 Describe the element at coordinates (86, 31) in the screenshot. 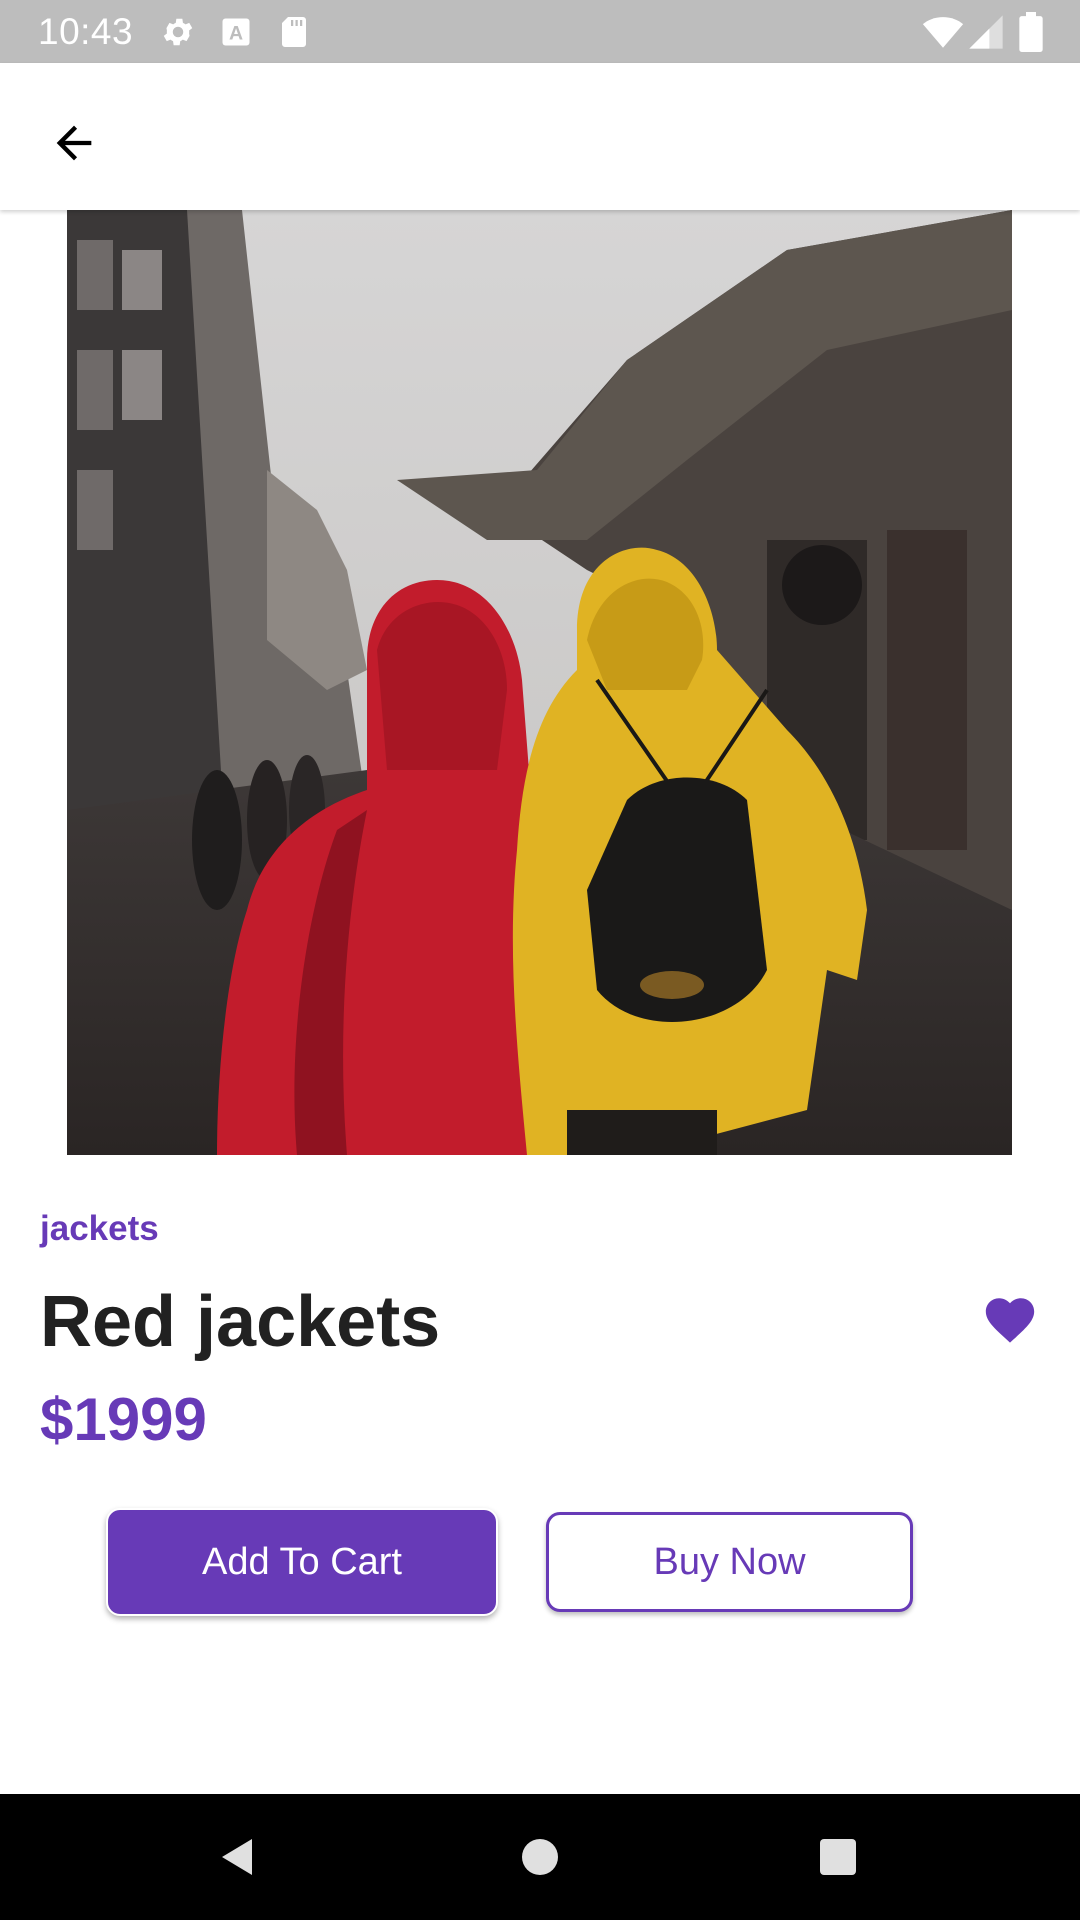

I see `status-time: 10:43` at that location.